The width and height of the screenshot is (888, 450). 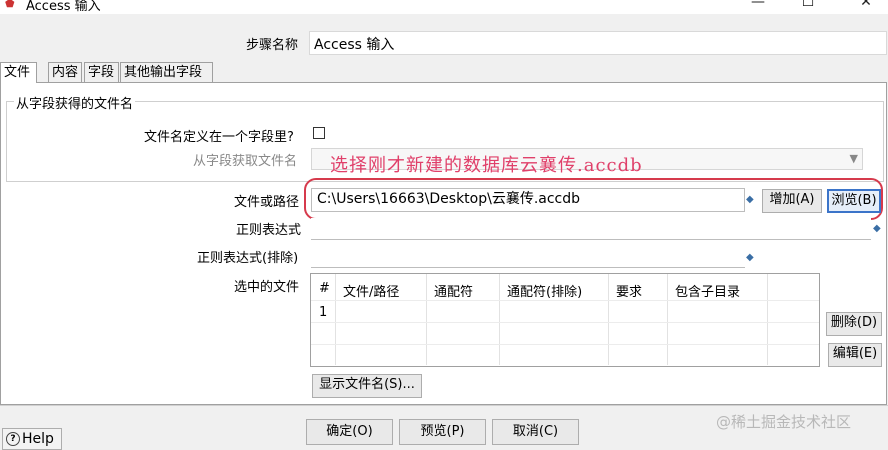 I want to click on step-name-label: 步骤名称, so click(x=272, y=45).